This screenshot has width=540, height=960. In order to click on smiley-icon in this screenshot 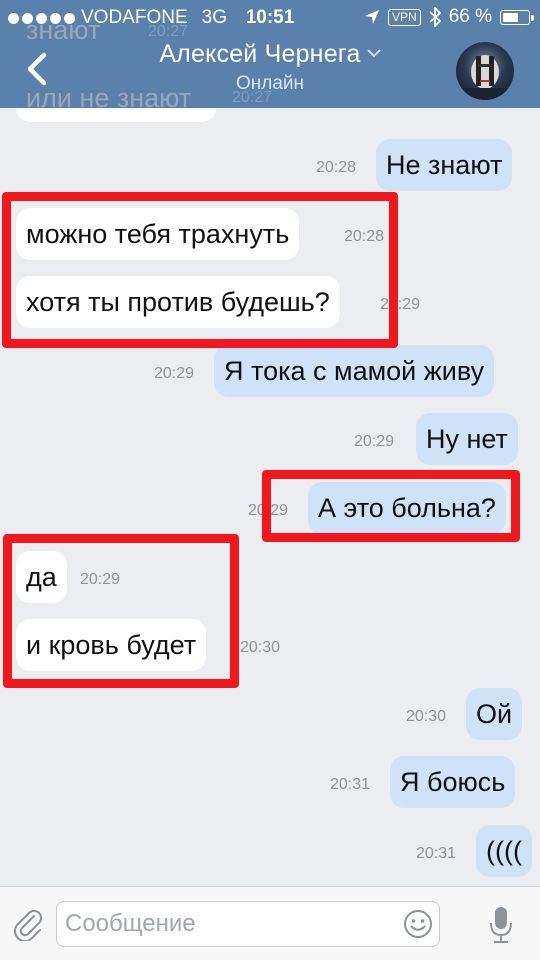, I will do `click(418, 924)`.